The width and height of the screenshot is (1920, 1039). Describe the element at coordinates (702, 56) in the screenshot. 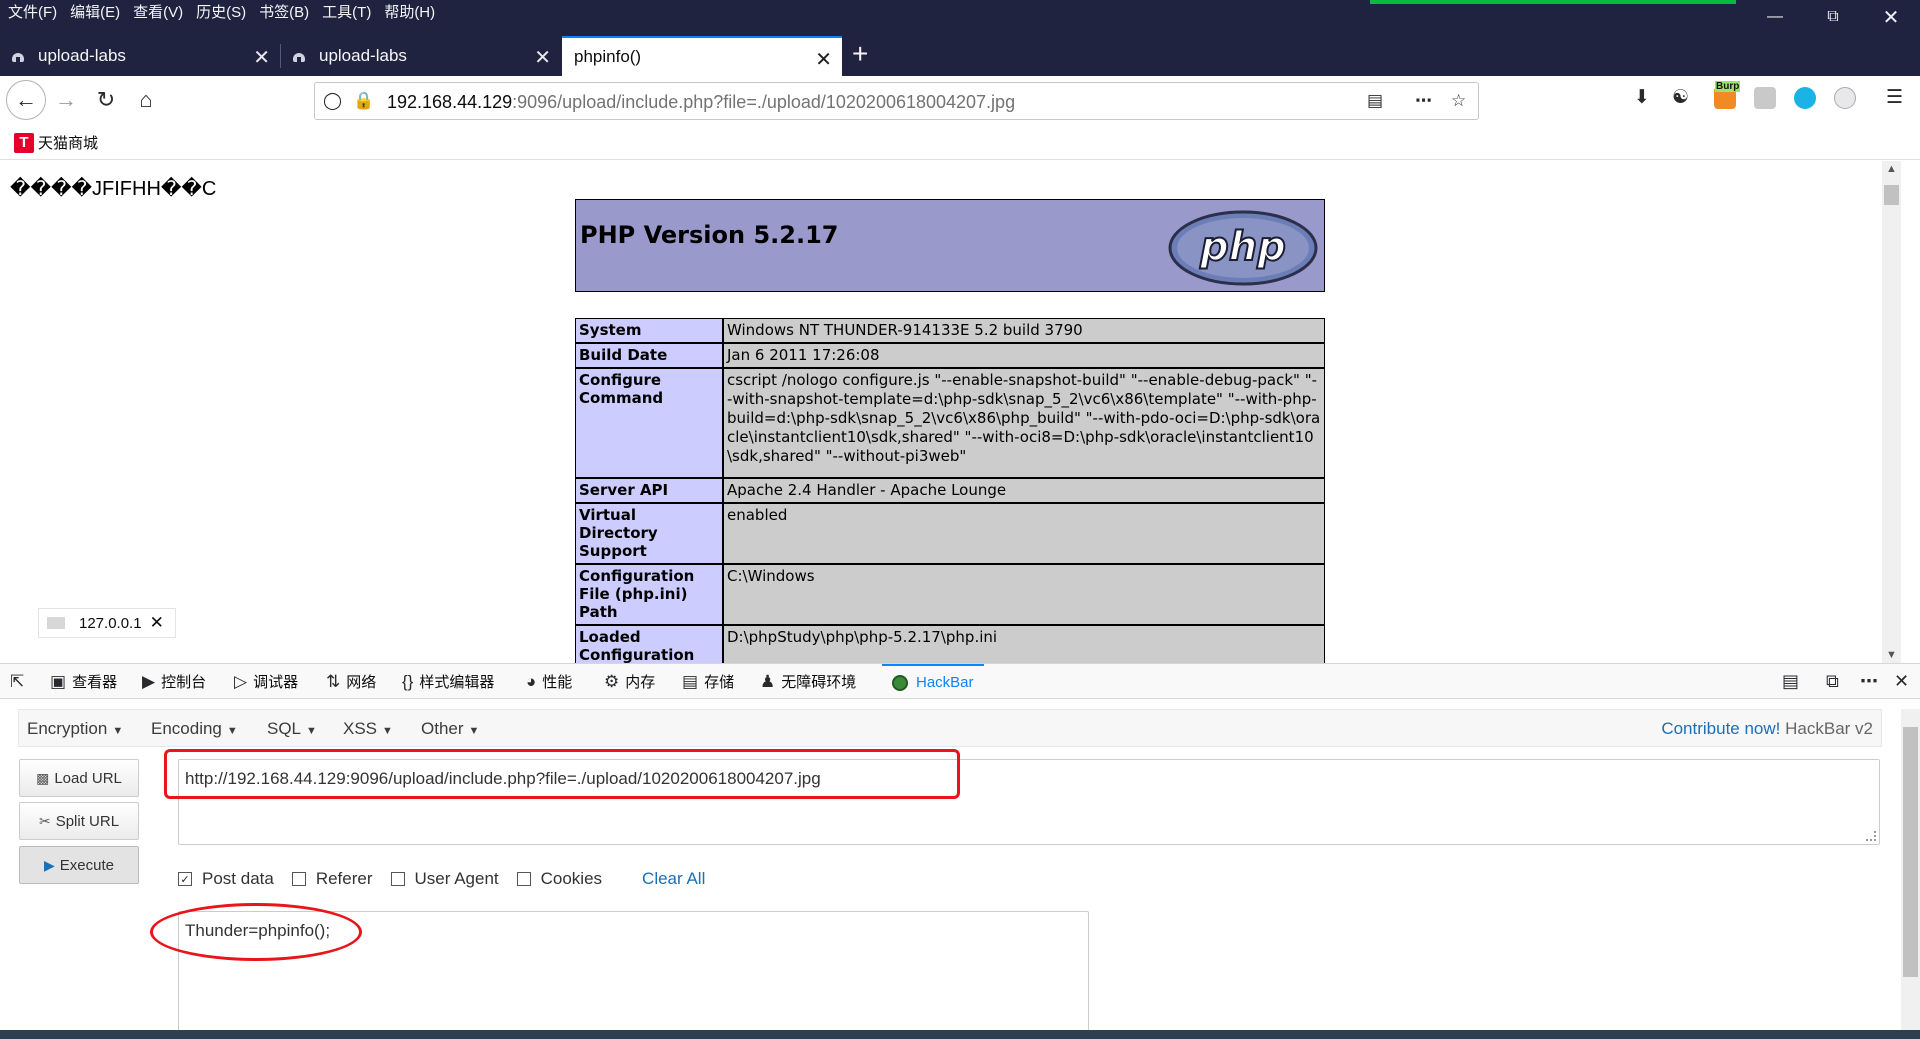

I see `tab-phpinfo: phpinfo() ✕` at that location.